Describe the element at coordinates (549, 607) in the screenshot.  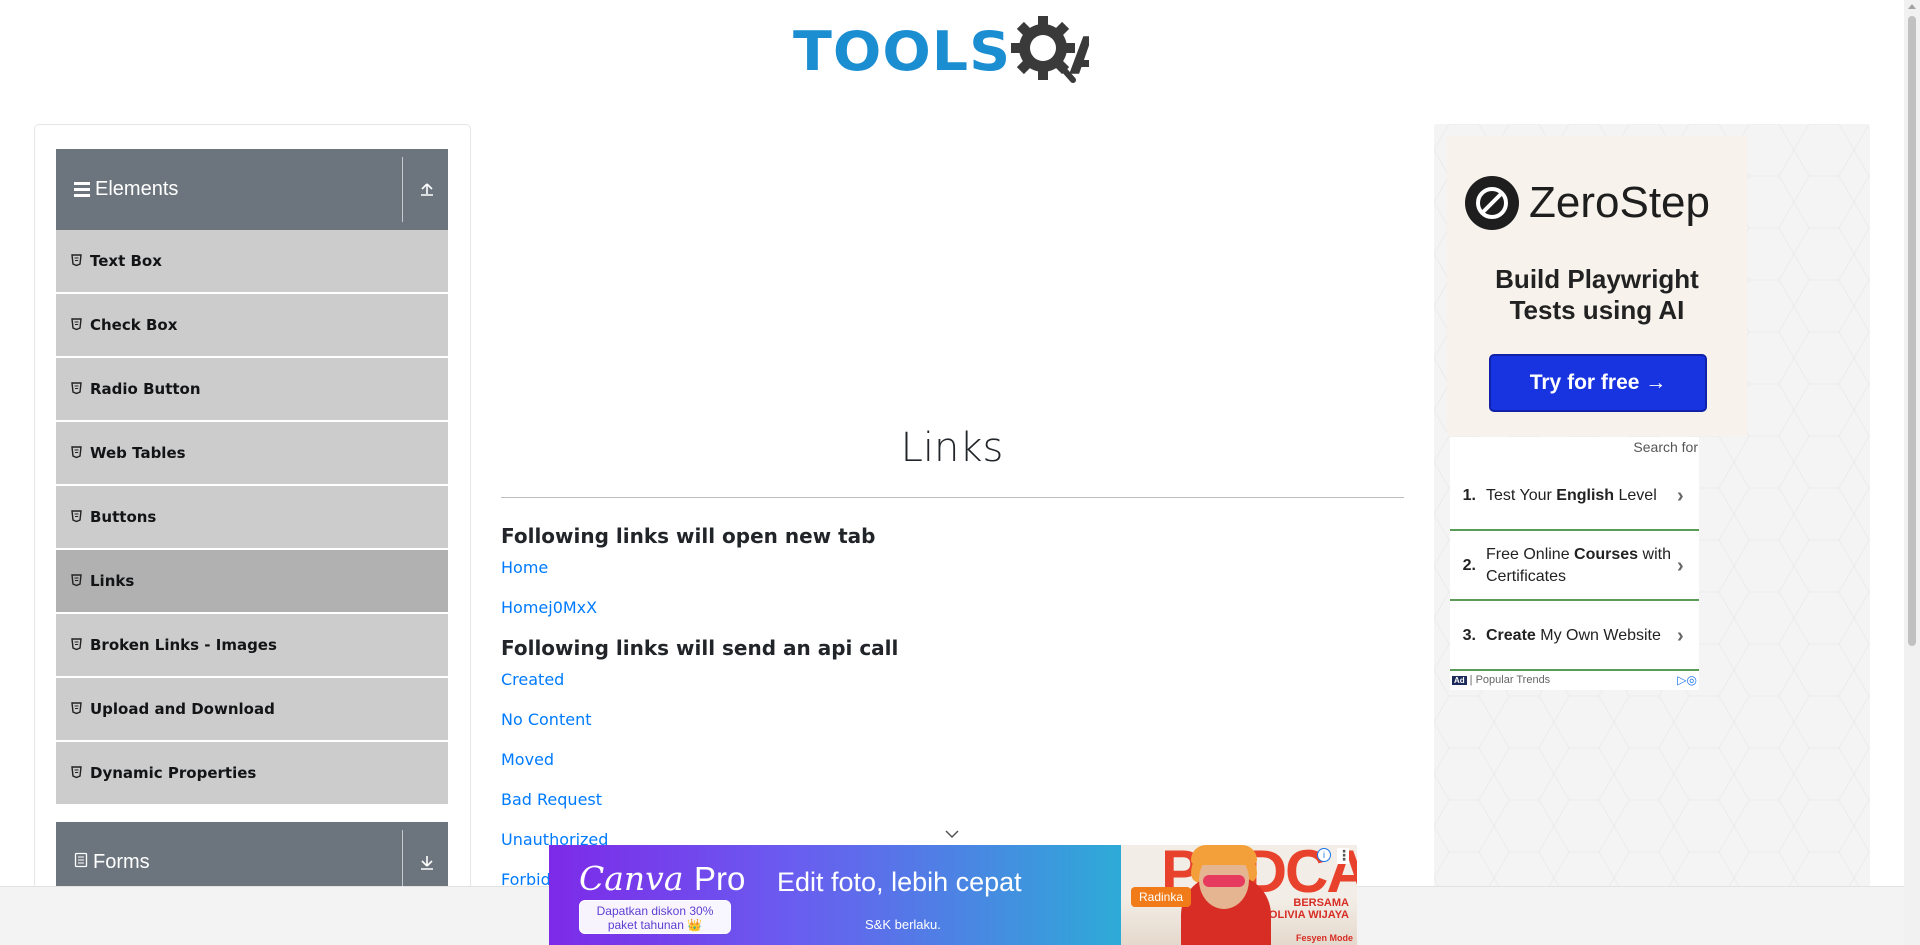
I see `link-dynamic-home: Homej0MxX` at that location.